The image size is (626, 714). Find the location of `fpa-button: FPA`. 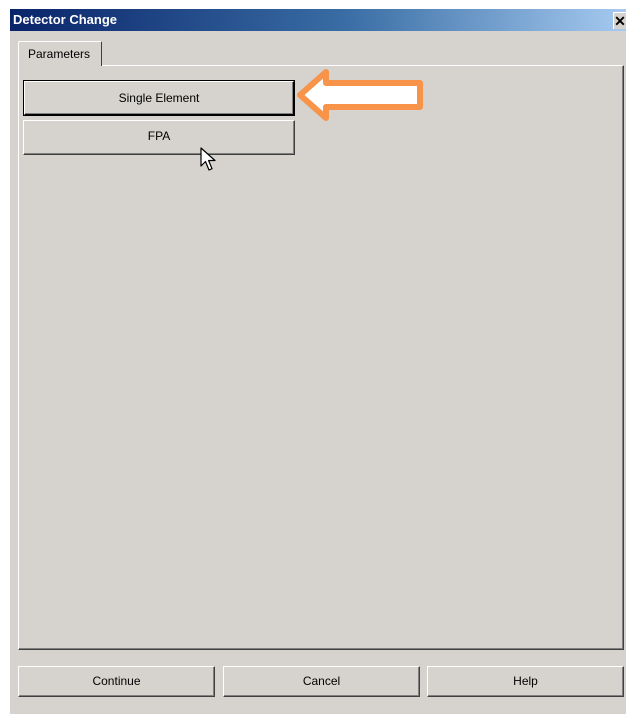

fpa-button: FPA is located at coordinates (159, 137).